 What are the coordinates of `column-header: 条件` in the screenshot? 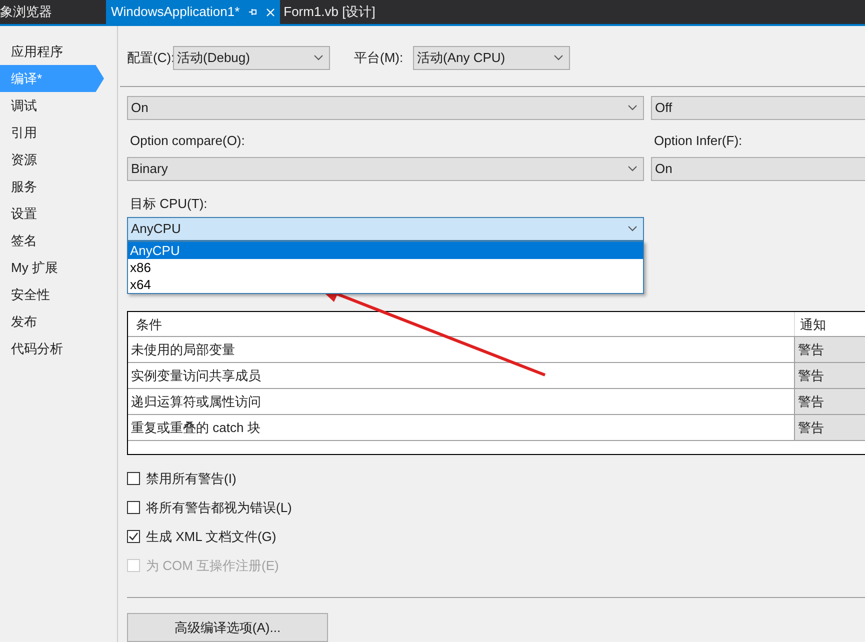 It's located at (461, 324).